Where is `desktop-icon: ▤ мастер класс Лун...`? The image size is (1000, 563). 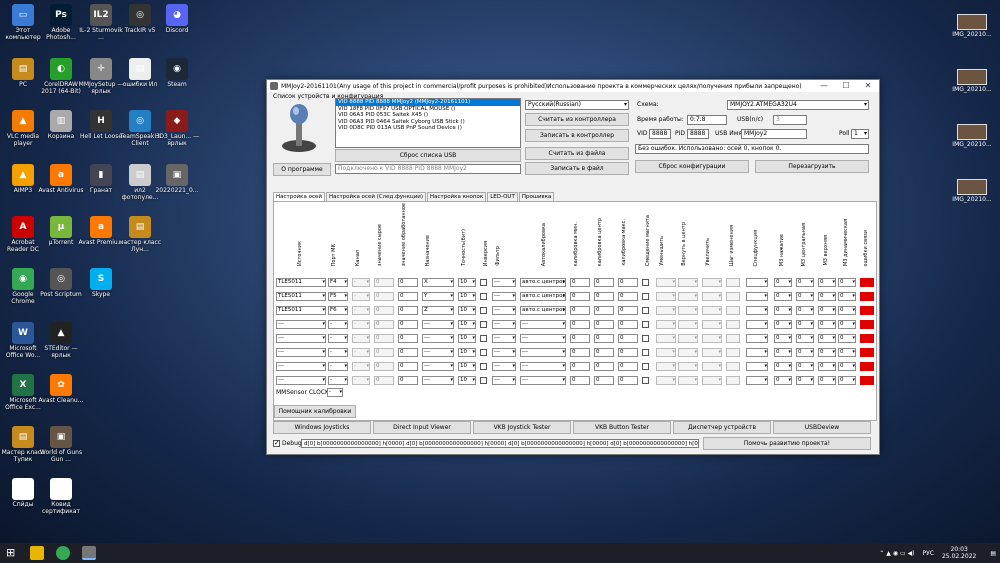 desktop-icon: ▤ мастер класс Лун... is located at coordinates (140, 233).